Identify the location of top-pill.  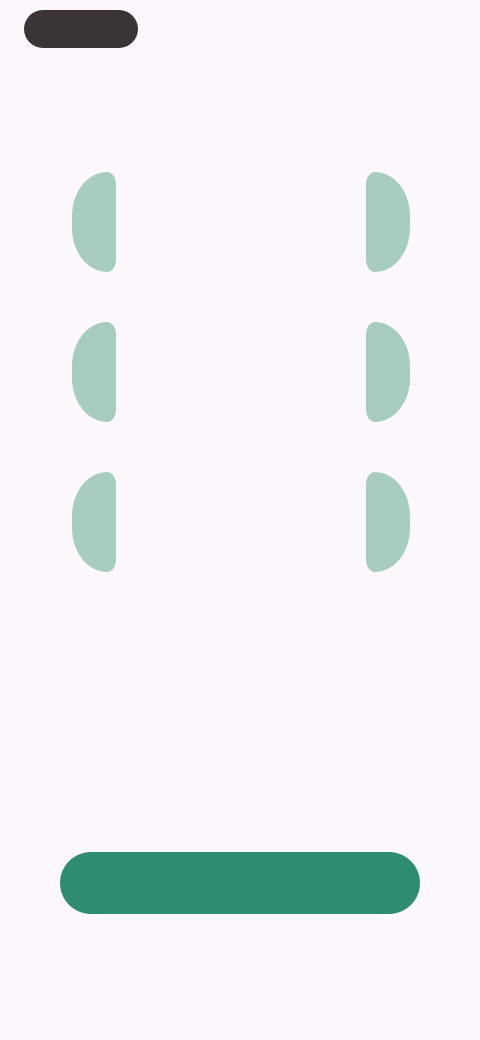
(81, 29).